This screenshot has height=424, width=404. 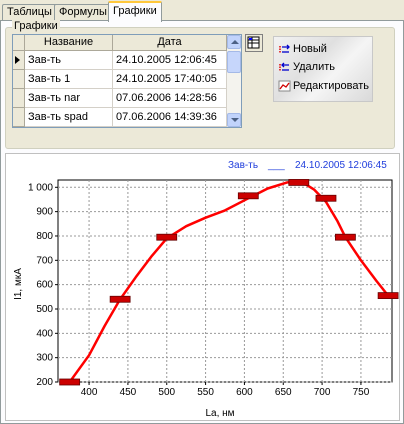 I want to click on grid-options-button, so click(x=254, y=43).